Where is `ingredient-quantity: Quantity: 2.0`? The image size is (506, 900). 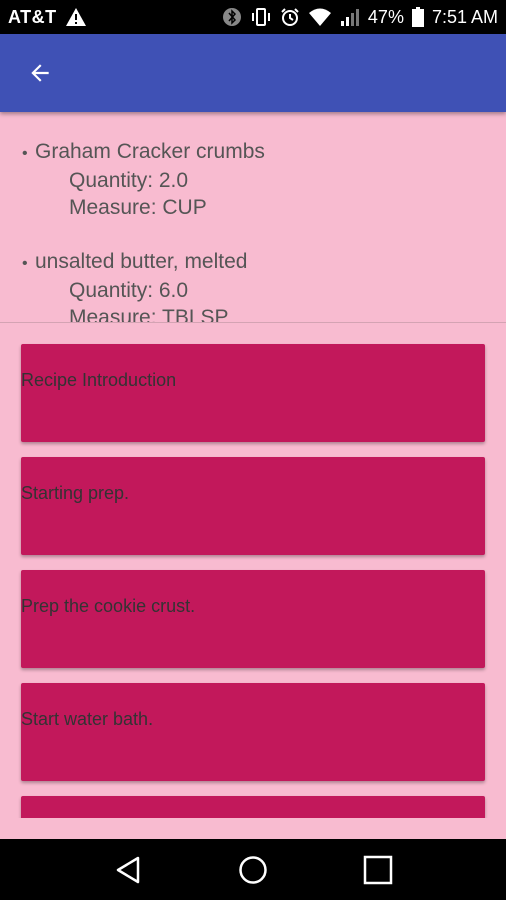
ingredient-quantity: Quantity: 2.0 is located at coordinates (129, 180).